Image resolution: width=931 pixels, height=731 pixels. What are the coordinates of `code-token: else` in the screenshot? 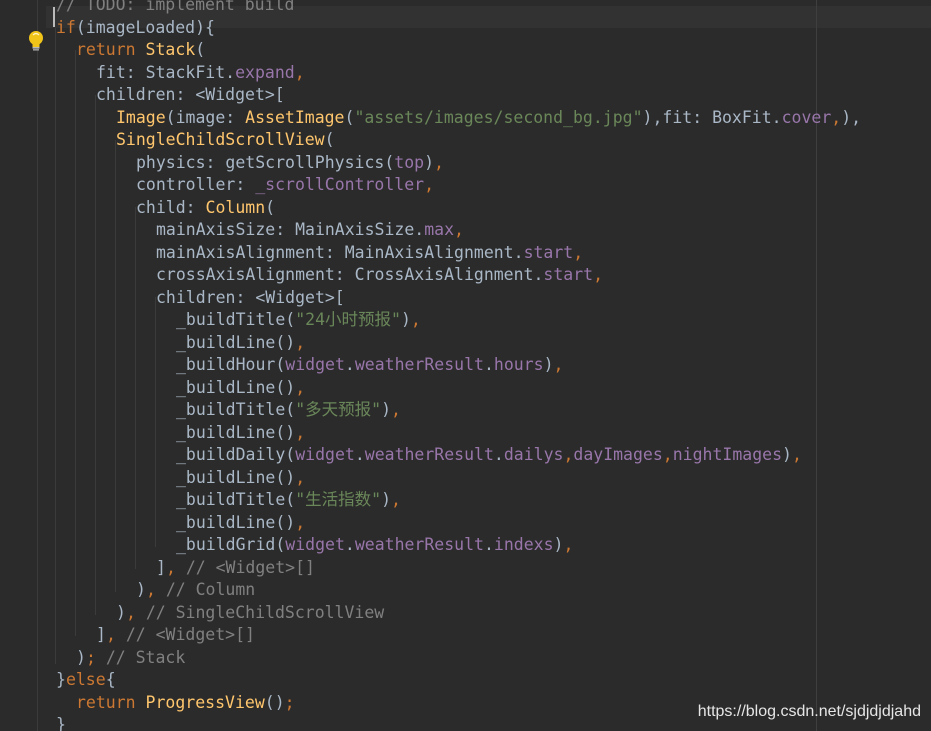 It's located at (85, 679).